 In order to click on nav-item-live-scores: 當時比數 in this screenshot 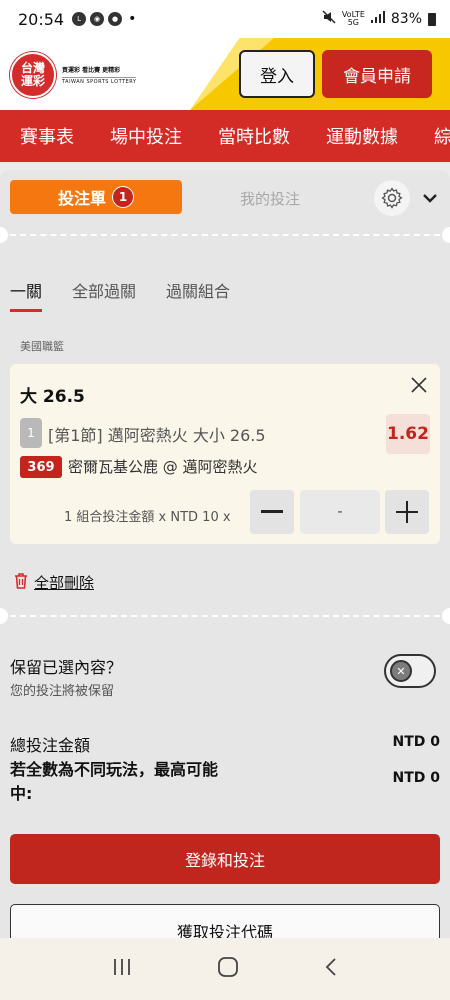, I will do `click(252, 136)`.